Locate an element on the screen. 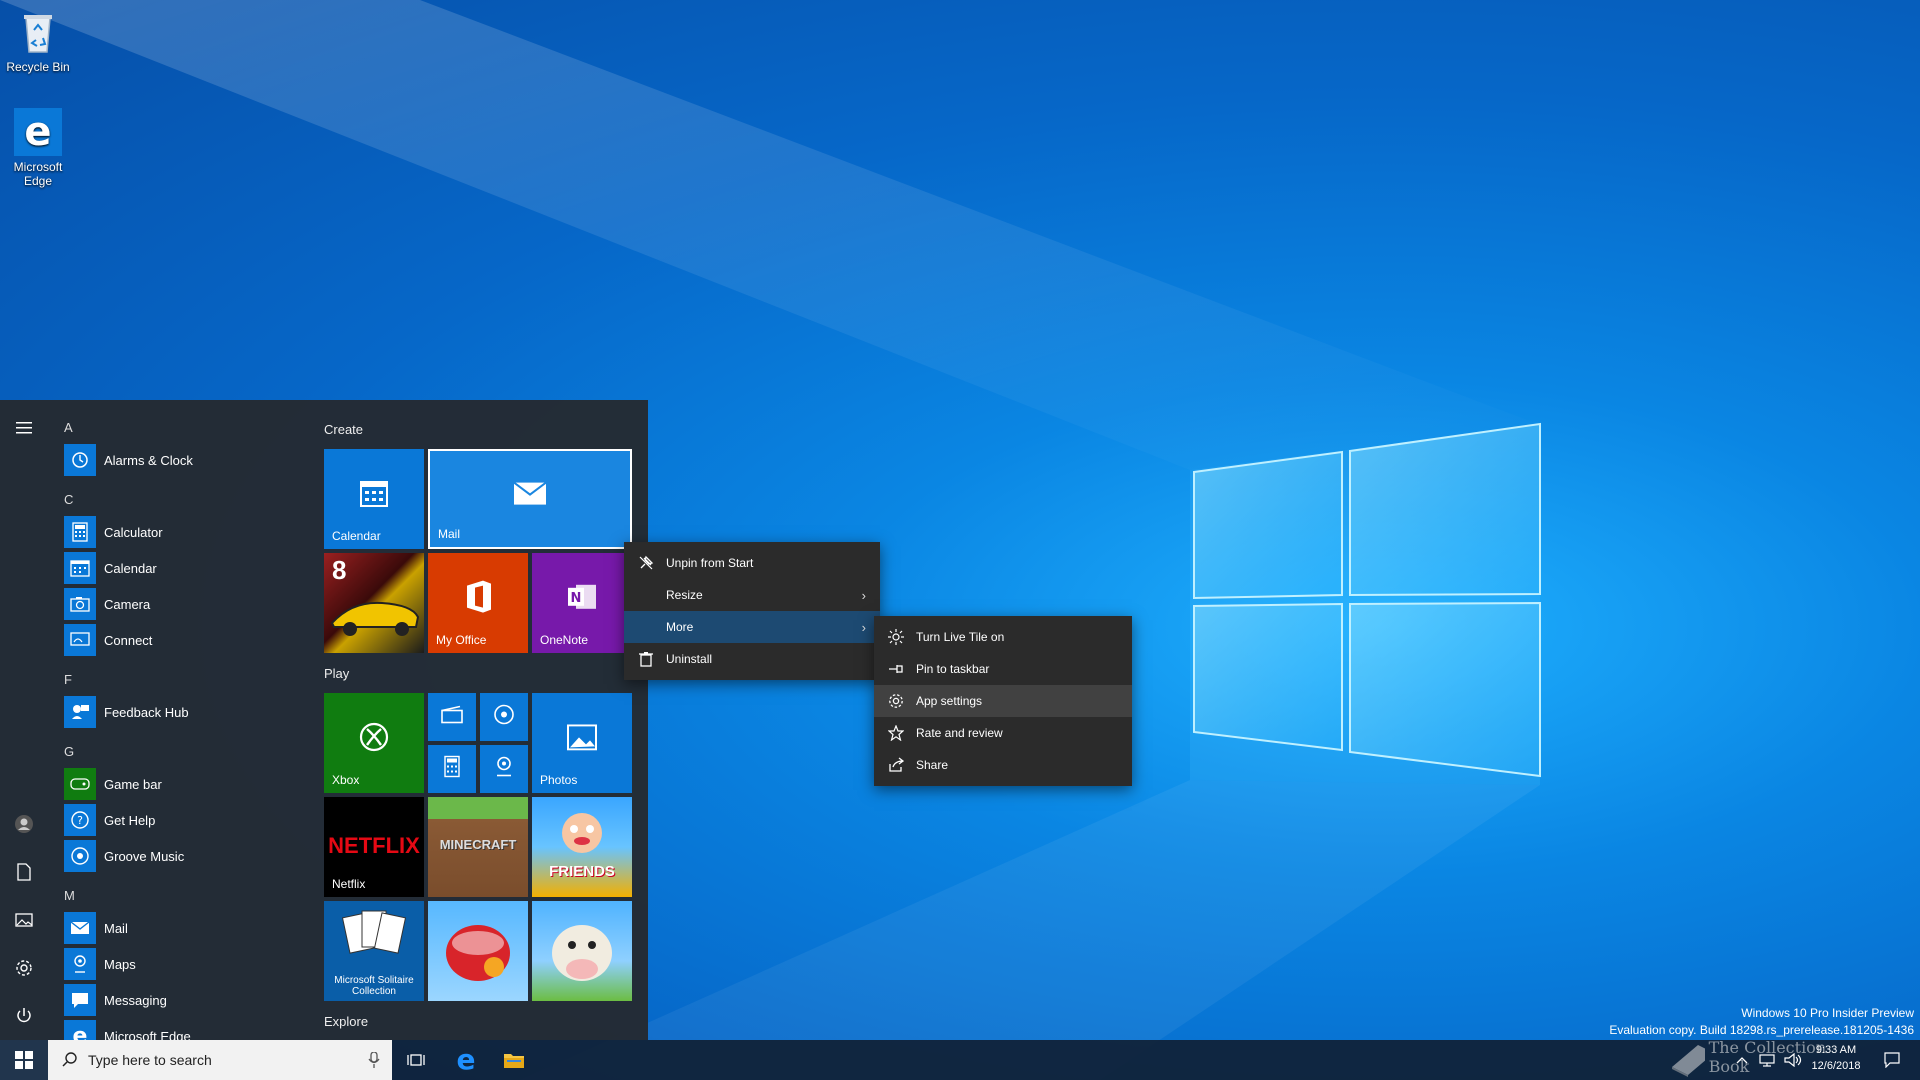 The image size is (1920, 1080). groove-music-icon is located at coordinates (80, 856).